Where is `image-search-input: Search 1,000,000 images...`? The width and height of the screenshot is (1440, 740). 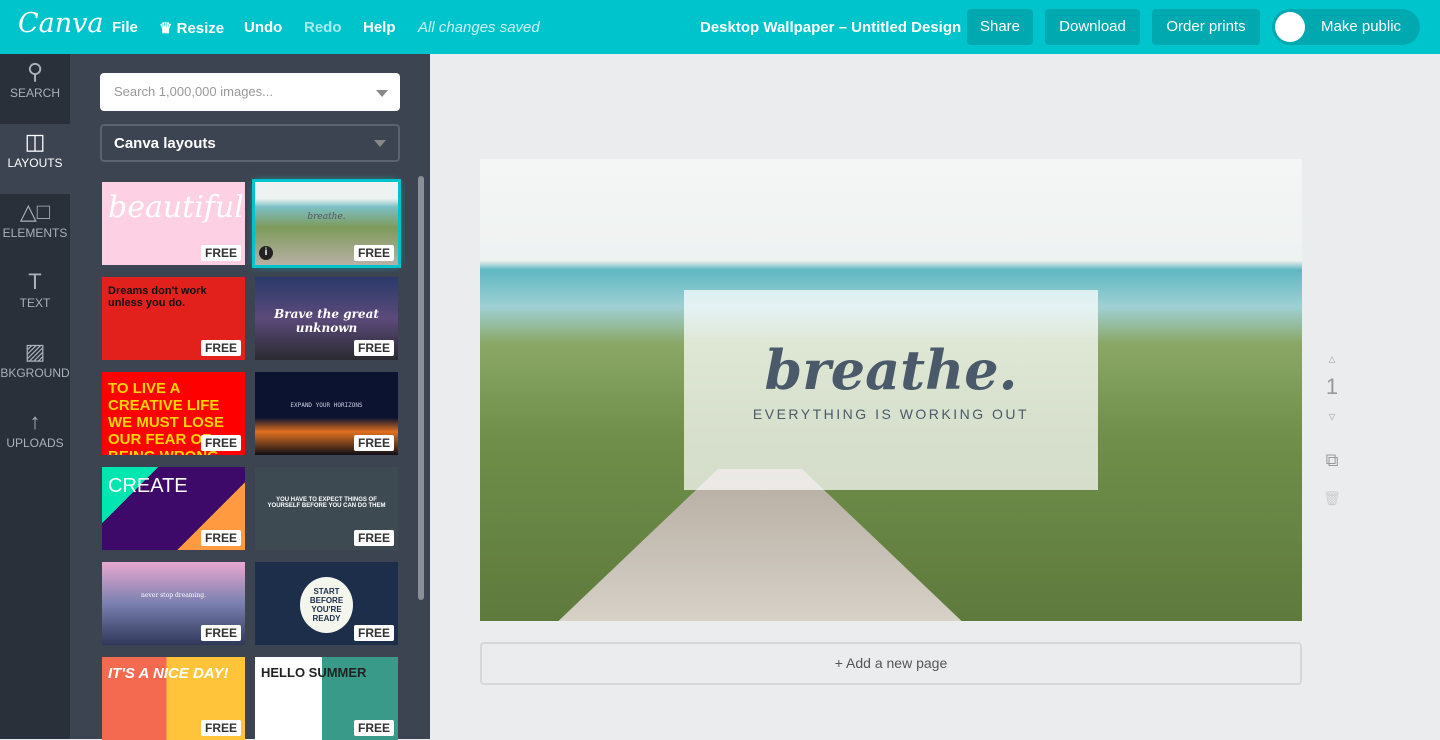
image-search-input: Search 1,000,000 images... is located at coordinates (250, 92).